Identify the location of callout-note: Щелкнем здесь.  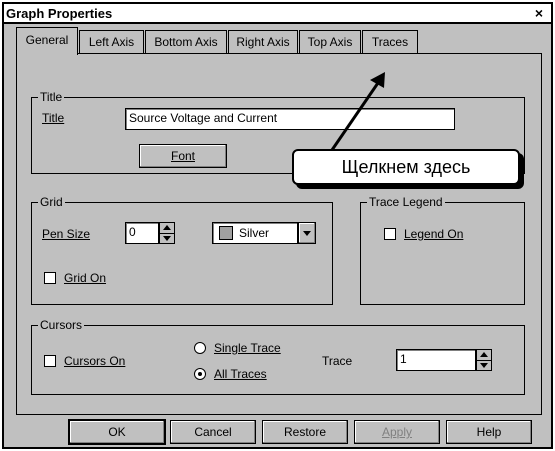
(406, 167).